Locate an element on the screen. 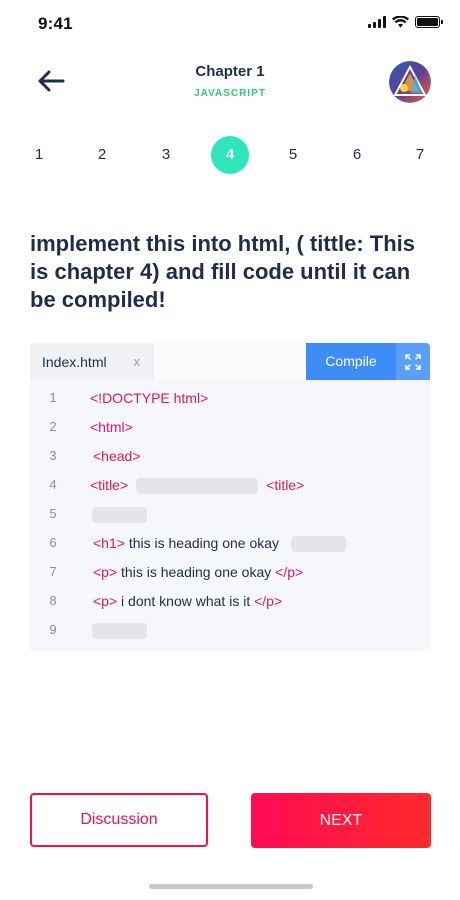  discussion-button: Discussion is located at coordinates (119, 820).